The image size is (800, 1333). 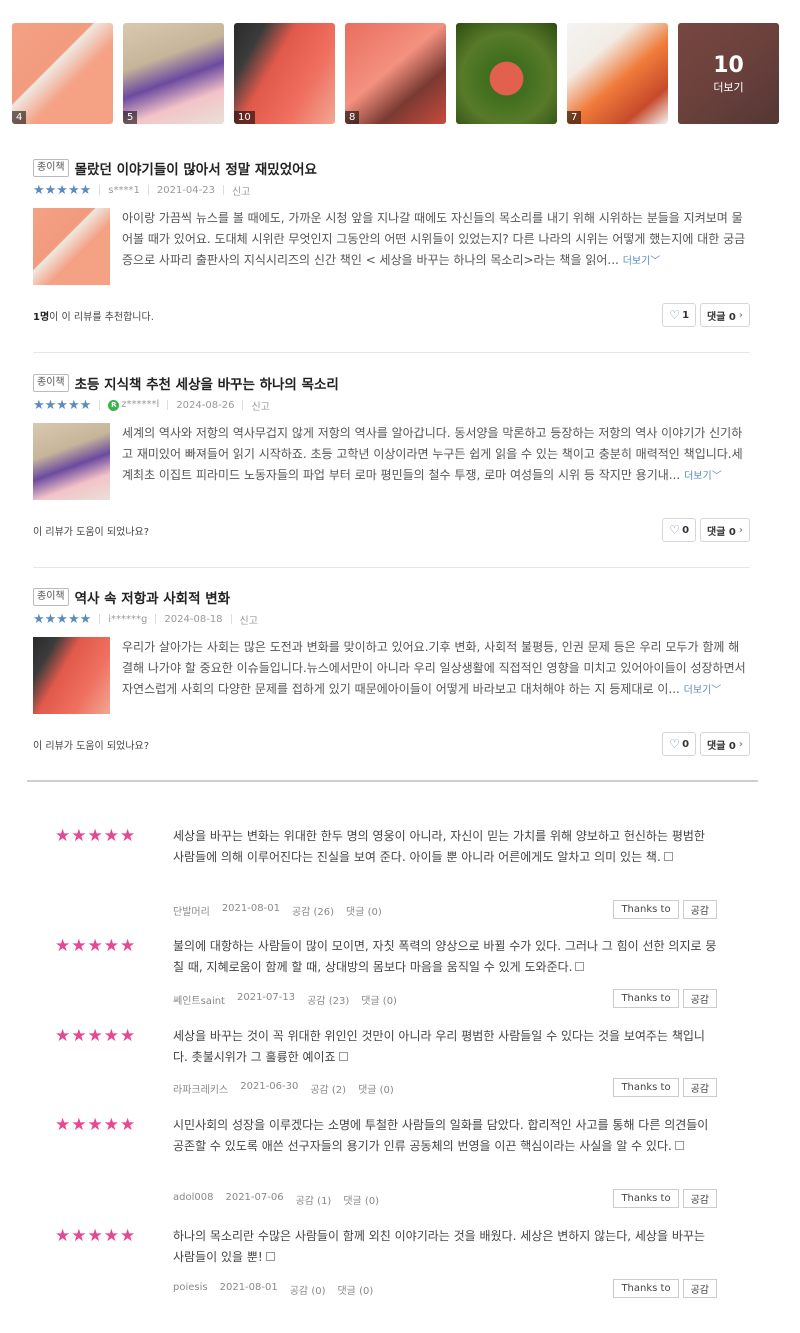 I want to click on review-date: 2024-08-18, so click(x=193, y=619).